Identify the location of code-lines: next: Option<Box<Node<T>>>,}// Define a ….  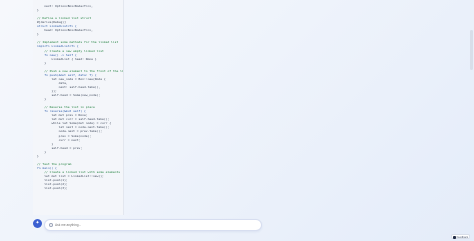
(78, 95).